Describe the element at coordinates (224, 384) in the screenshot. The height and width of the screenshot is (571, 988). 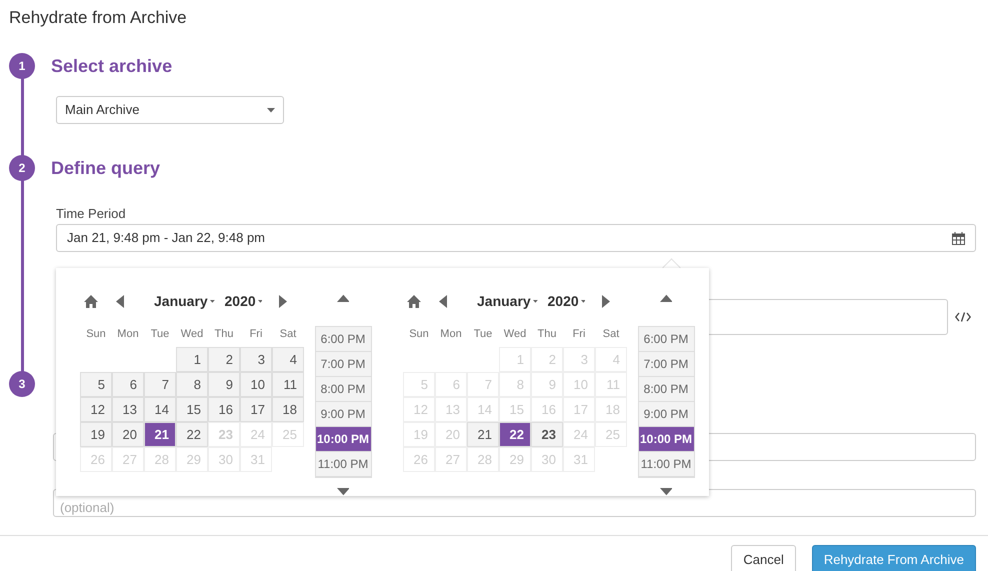
I see `day-cell: 9` at that location.